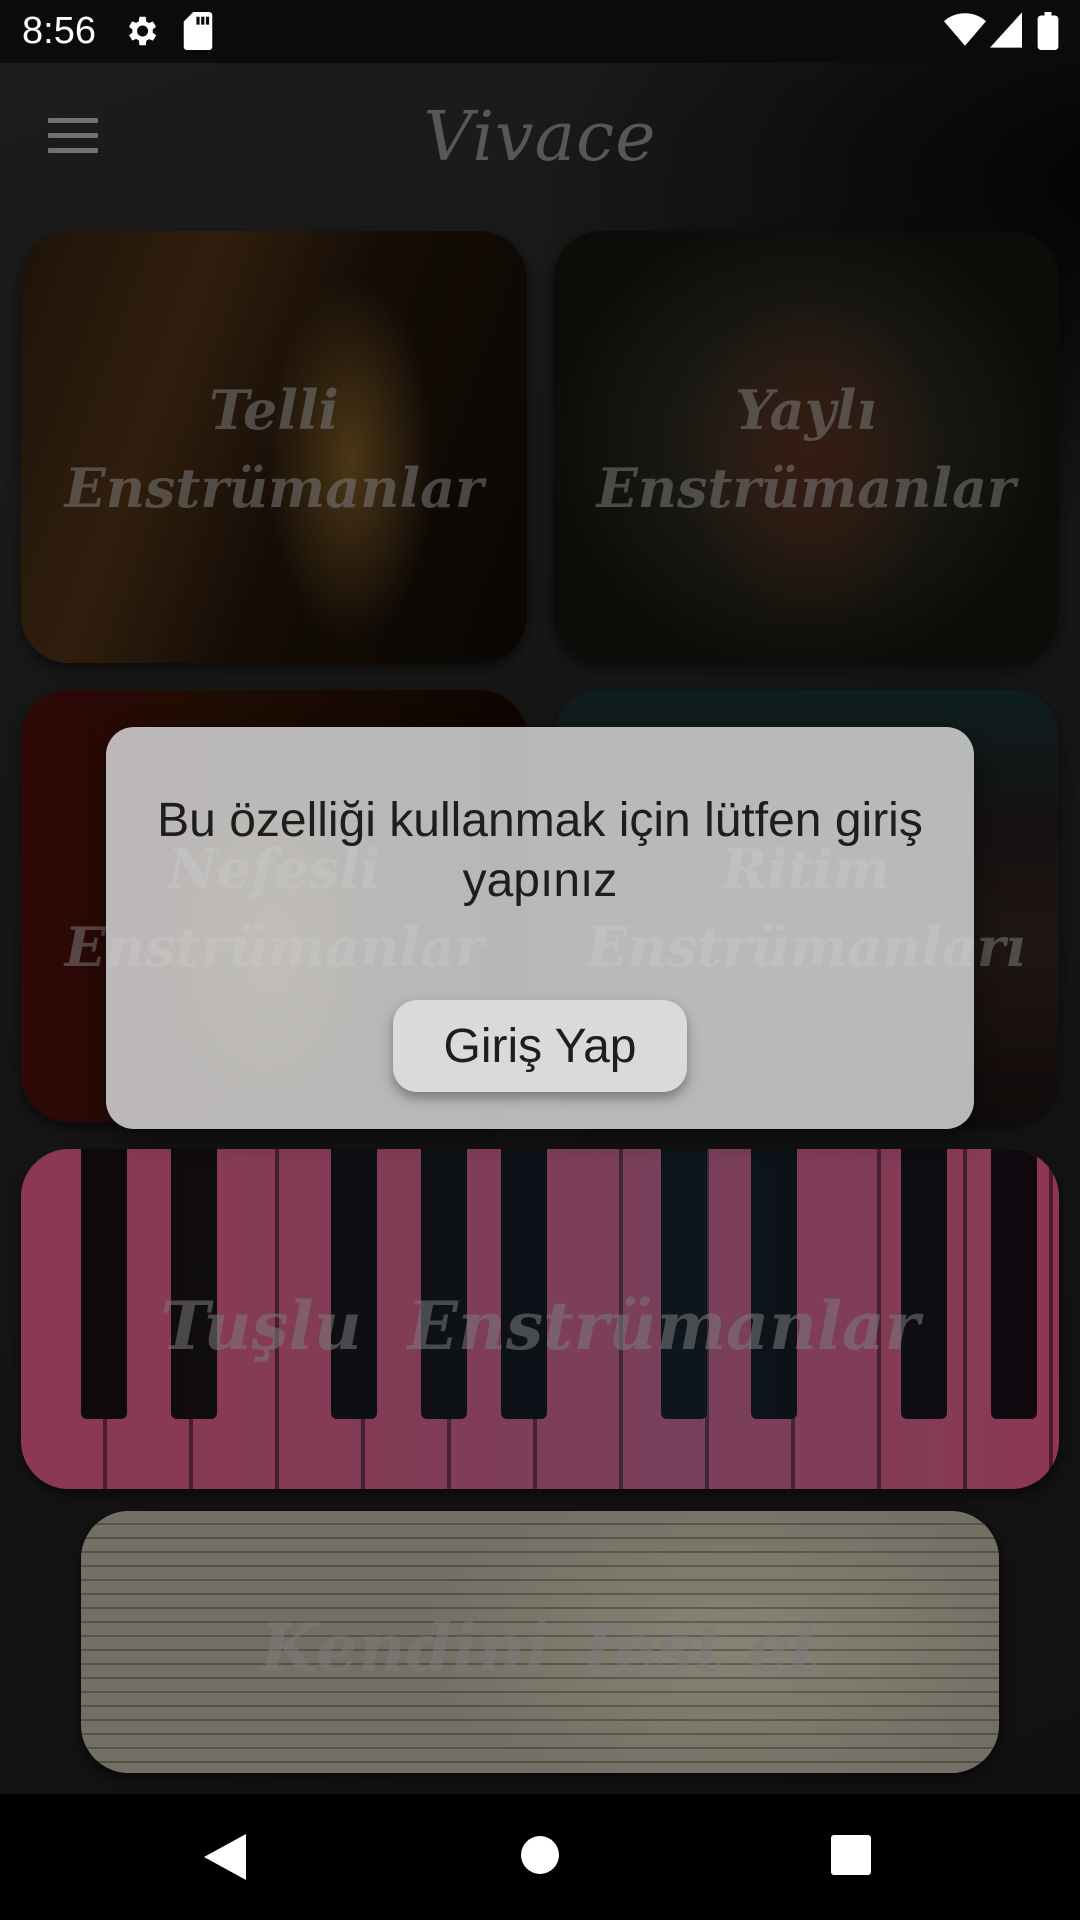 This screenshot has height=1920, width=1080. Describe the element at coordinates (1006, 30) in the screenshot. I see `signal-icon` at that location.